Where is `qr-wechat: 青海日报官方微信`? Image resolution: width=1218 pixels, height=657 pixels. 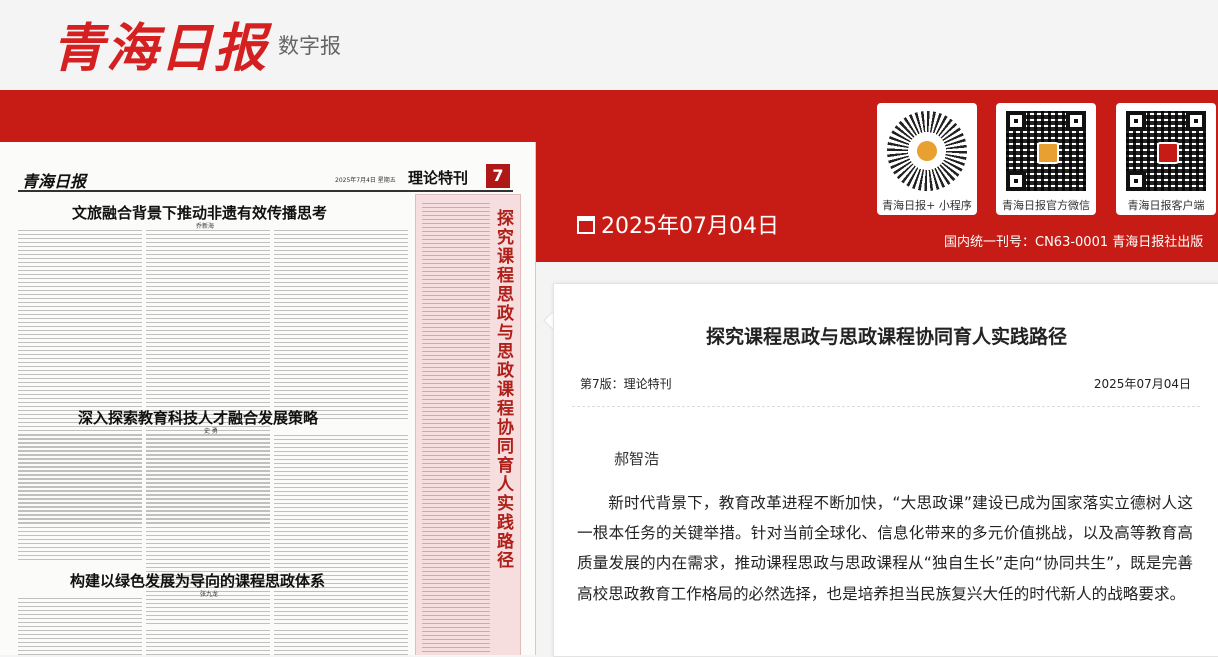 qr-wechat: 青海日报官方微信 is located at coordinates (1046, 159).